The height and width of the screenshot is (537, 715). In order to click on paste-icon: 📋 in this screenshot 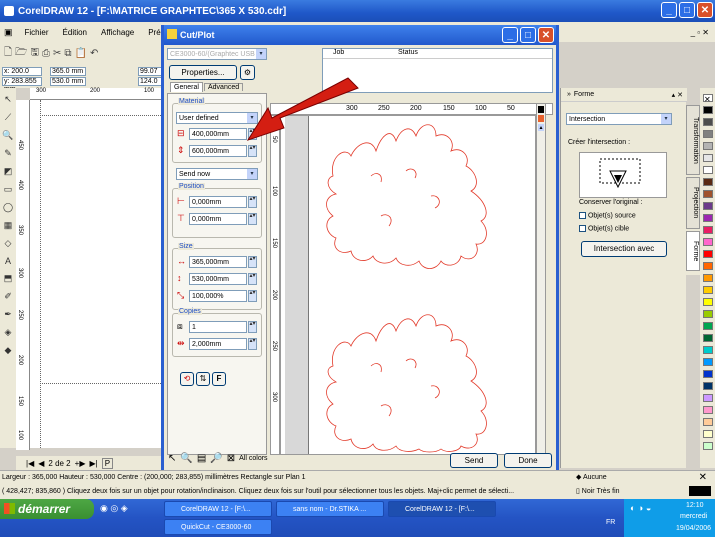, I will do `click(81, 53)`.